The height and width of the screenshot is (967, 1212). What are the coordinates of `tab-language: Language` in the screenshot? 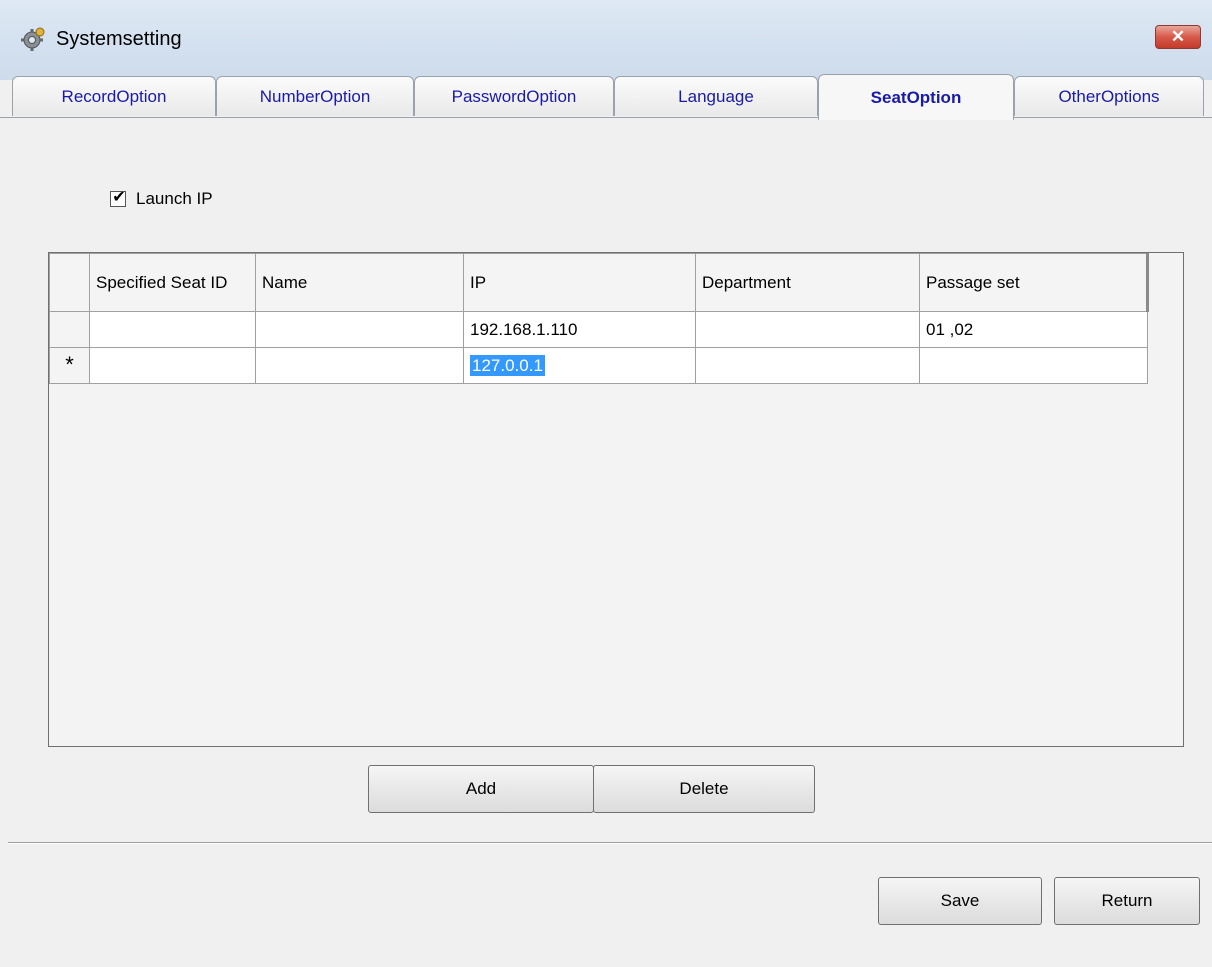 It's located at (716, 96).